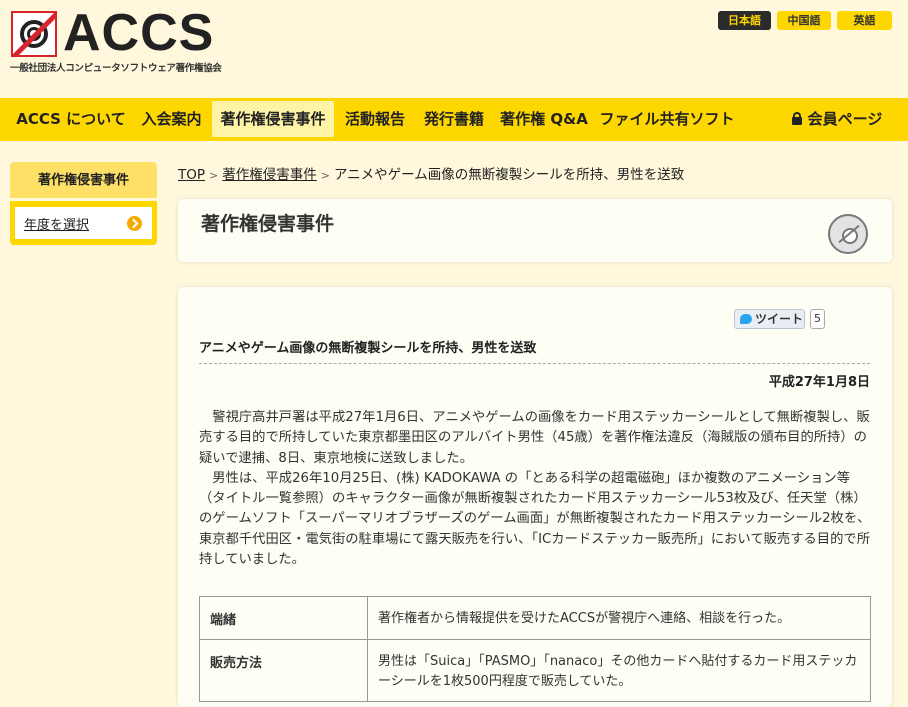 This screenshot has height=707, width=908. Describe the element at coordinates (268, 224) in the screenshot. I see `section-title: 著作権侵害事件` at that location.